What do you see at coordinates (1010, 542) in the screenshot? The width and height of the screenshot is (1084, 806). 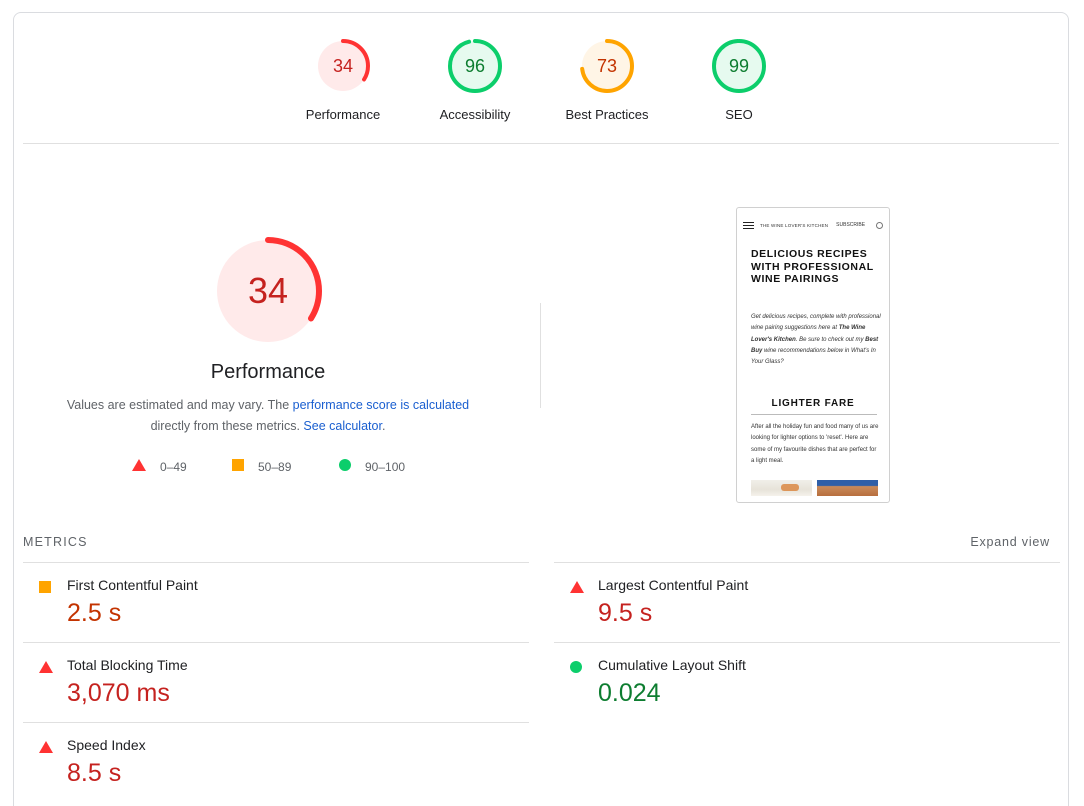 I see `expand-view-button: Expand view` at bounding box center [1010, 542].